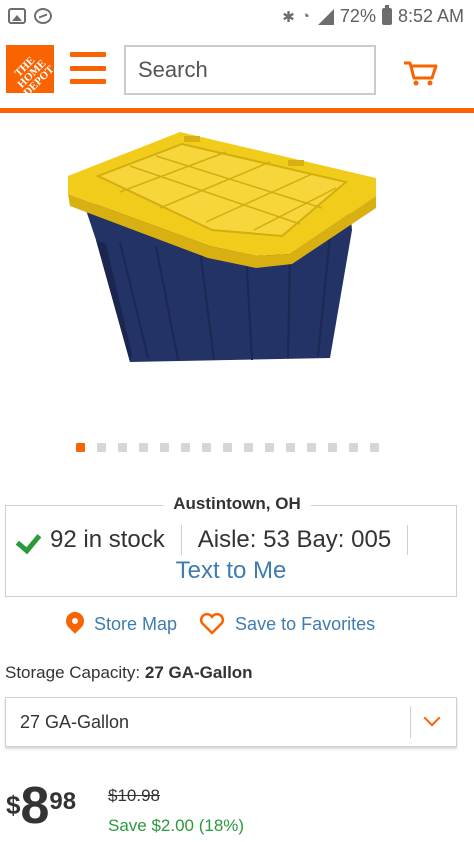 Image resolution: width=474 pixels, height=842 pixels. I want to click on wifi-icon: ◔, so click(305, 16).